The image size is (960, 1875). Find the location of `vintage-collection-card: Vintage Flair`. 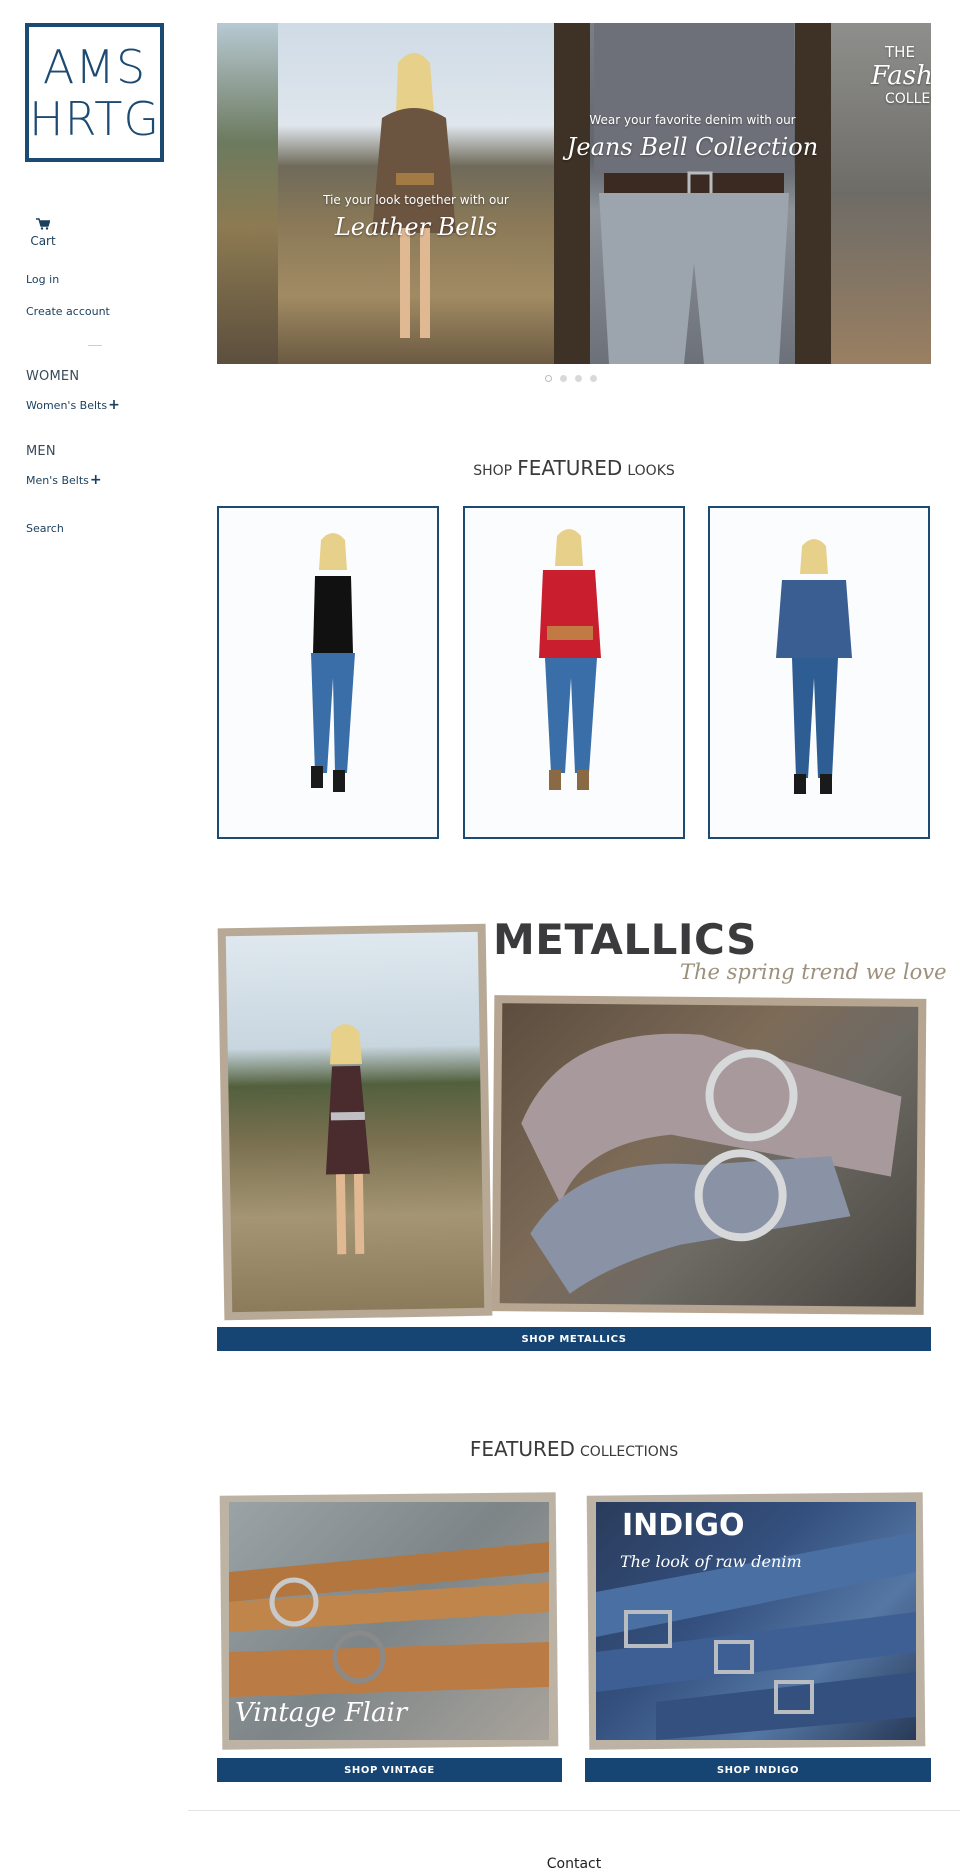

vintage-collection-card: Vintage Flair is located at coordinates (389, 1621).